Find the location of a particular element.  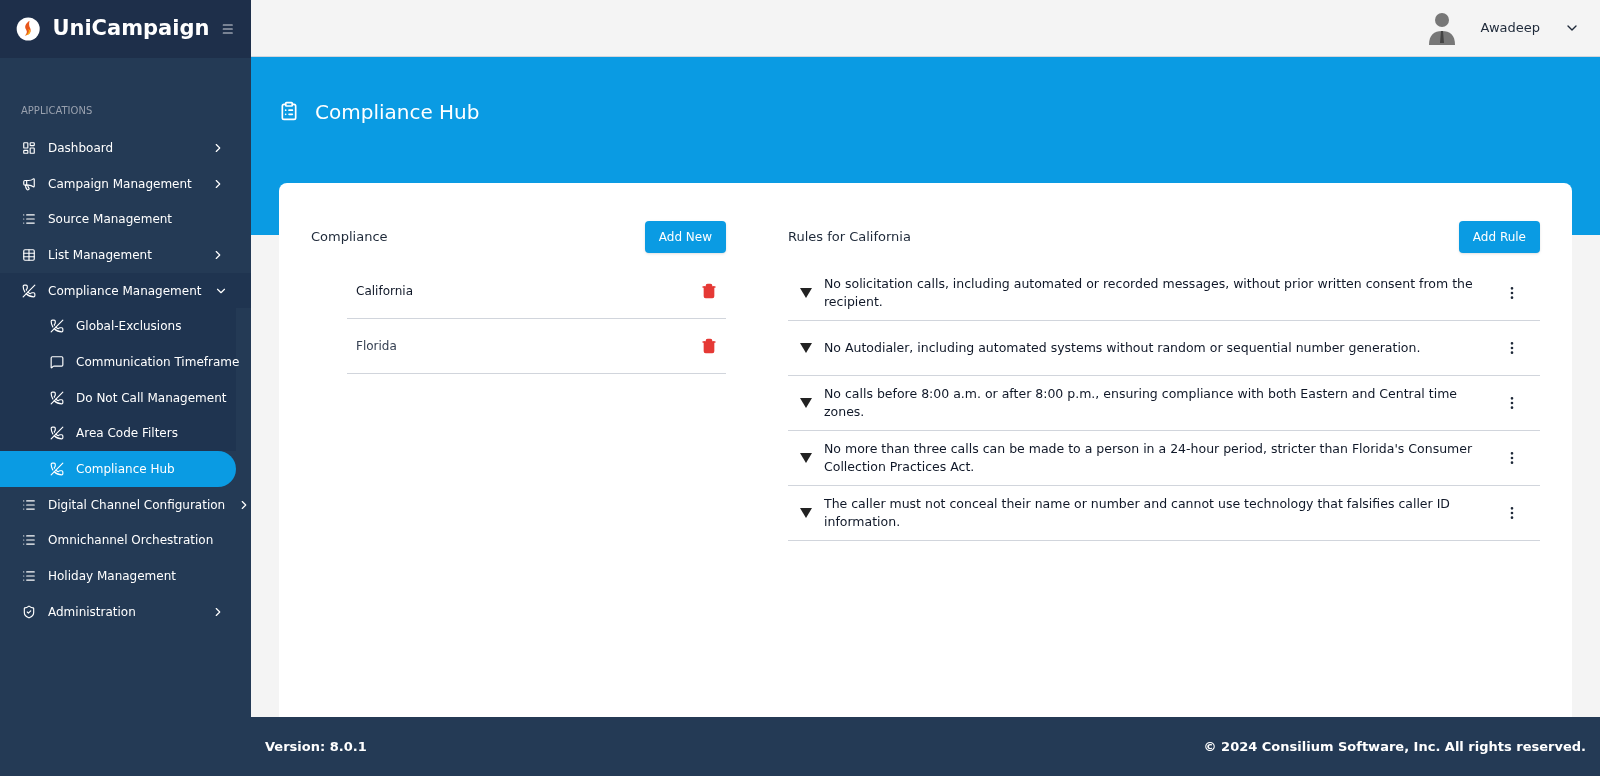

state-row: Florida is located at coordinates (536, 346).